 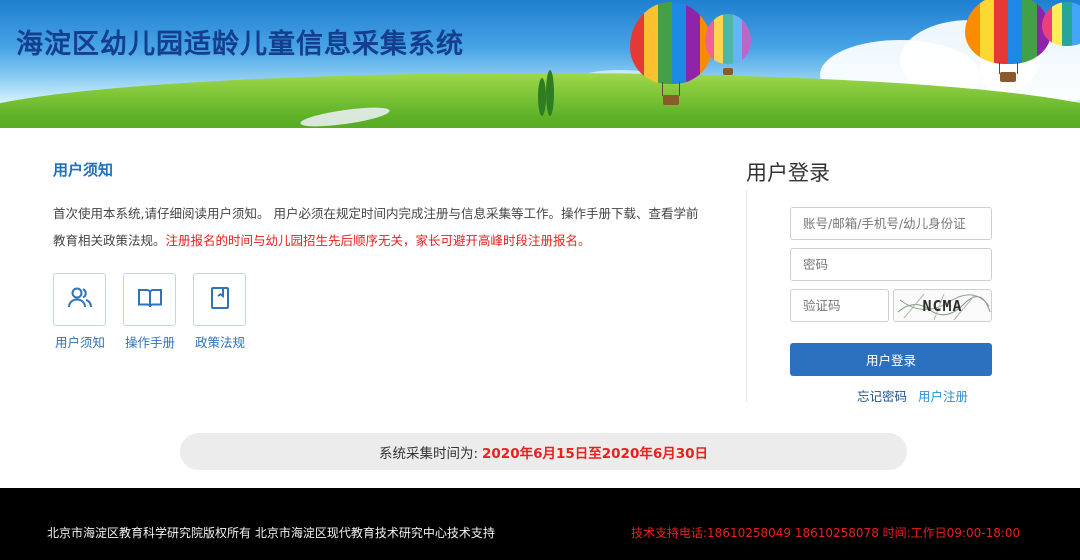 I want to click on register-link: 用户注册, so click(x=943, y=395).